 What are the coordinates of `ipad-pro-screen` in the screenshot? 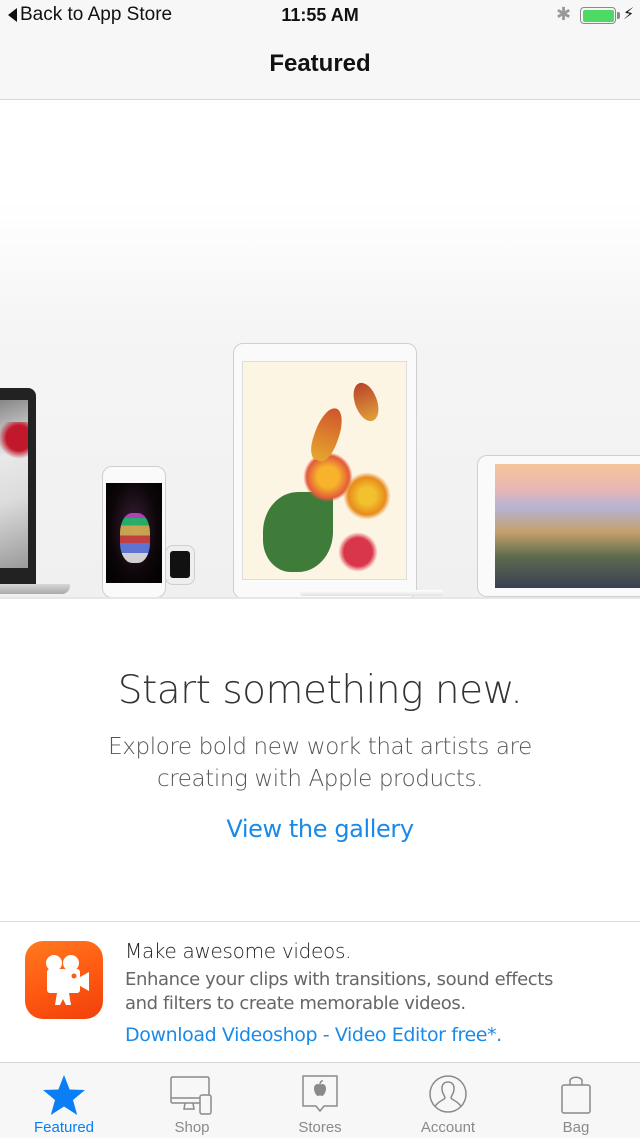 It's located at (324, 470).